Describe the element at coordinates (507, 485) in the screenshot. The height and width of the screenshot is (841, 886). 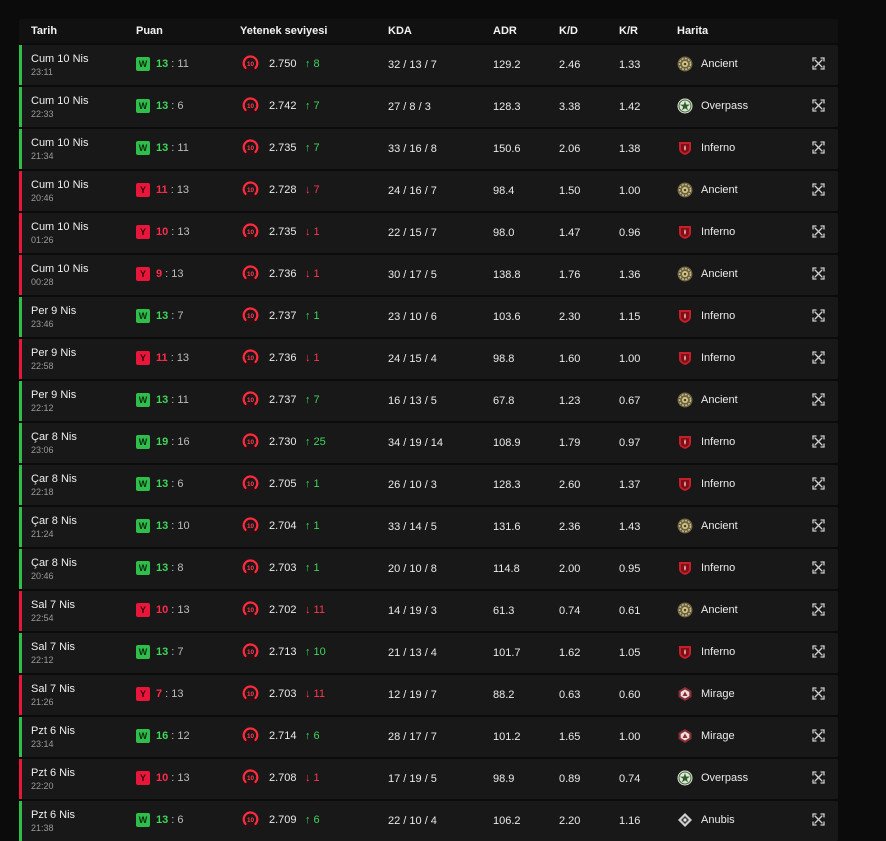
I see `adr-value: 128.3` at that location.